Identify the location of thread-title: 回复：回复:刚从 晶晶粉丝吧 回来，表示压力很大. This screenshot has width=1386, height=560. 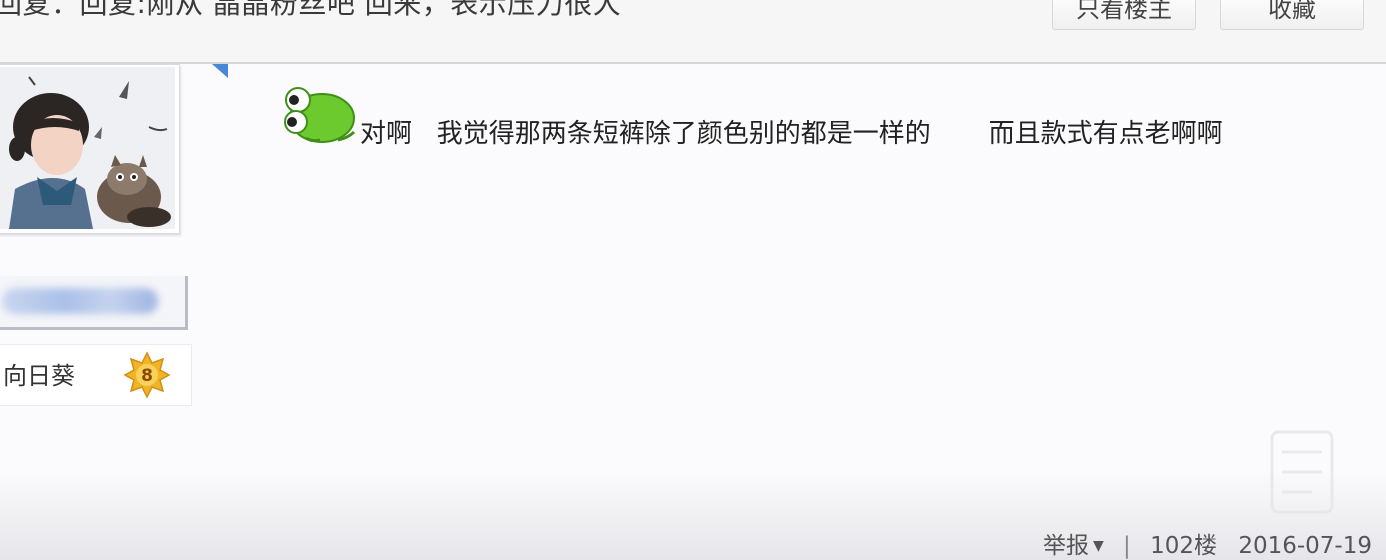
(311, 10).